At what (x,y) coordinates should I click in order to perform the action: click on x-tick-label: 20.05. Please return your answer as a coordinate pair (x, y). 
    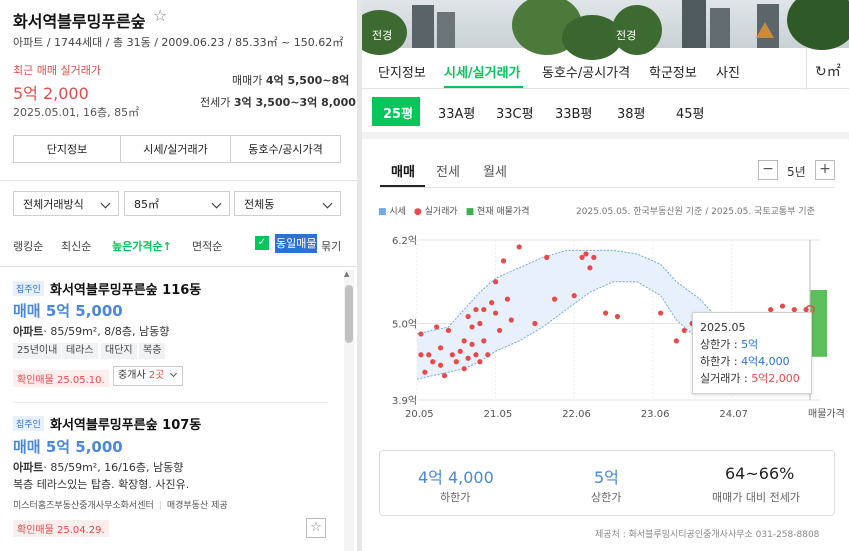
    Looking at the image, I should click on (419, 414).